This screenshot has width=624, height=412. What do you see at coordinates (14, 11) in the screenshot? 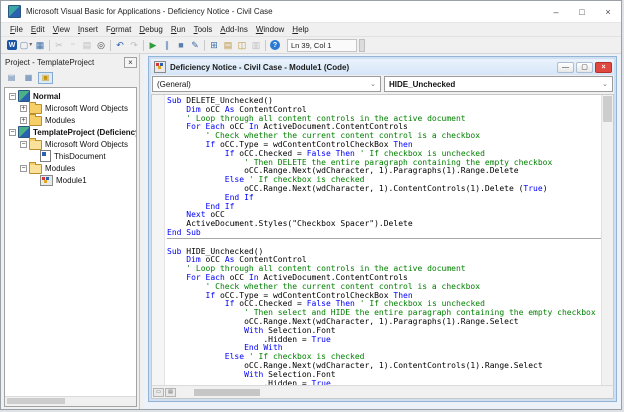
I see `vba-app-icon` at bounding box center [14, 11].